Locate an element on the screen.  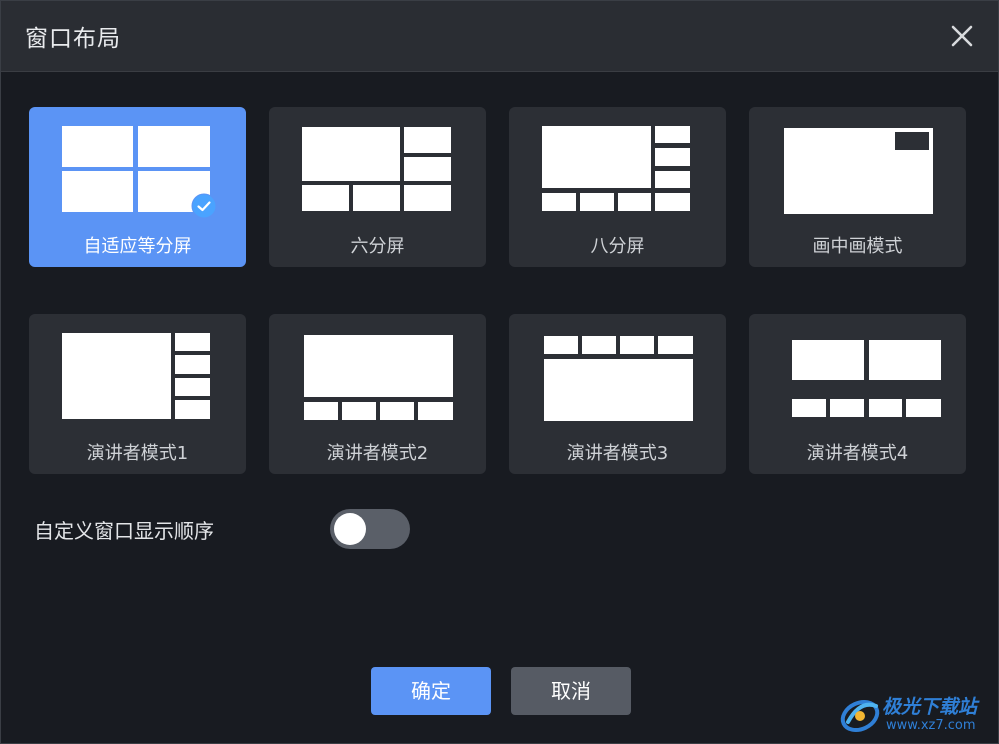
aurora-logo-icon is located at coordinates (860, 716).